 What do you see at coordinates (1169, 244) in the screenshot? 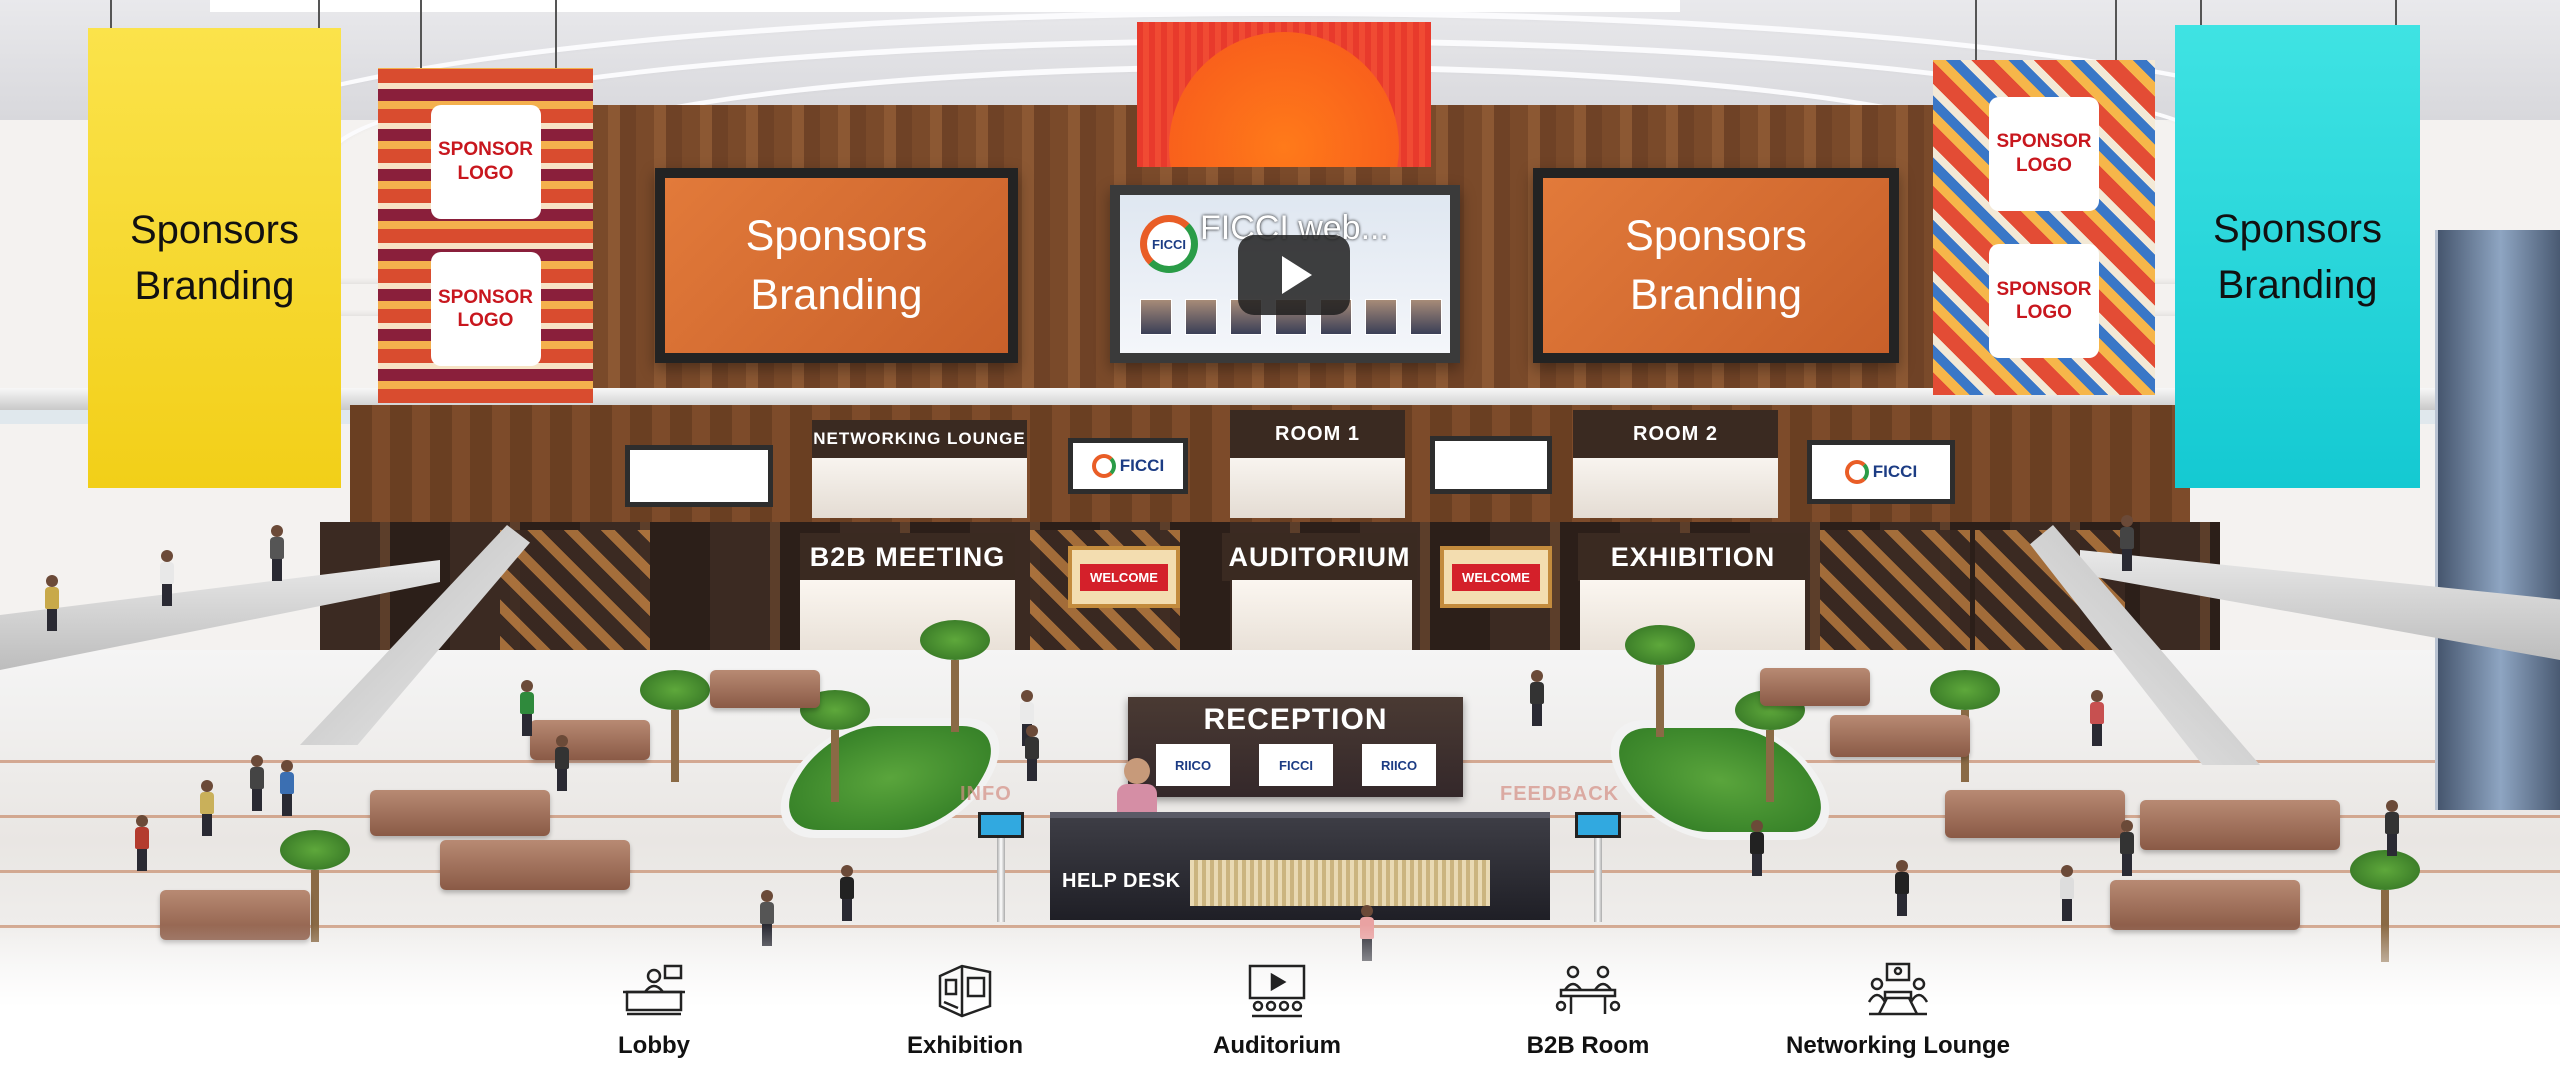
I see `ficci-logo: FICCI` at bounding box center [1169, 244].